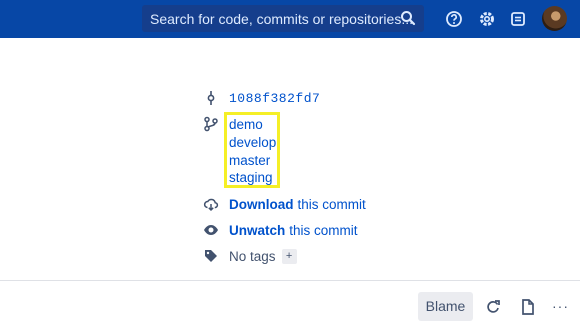 This screenshot has width=580, height=329. Describe the element at coordinates (560, 306) in the screenshot. I see `more-options-button: ···` at that location.